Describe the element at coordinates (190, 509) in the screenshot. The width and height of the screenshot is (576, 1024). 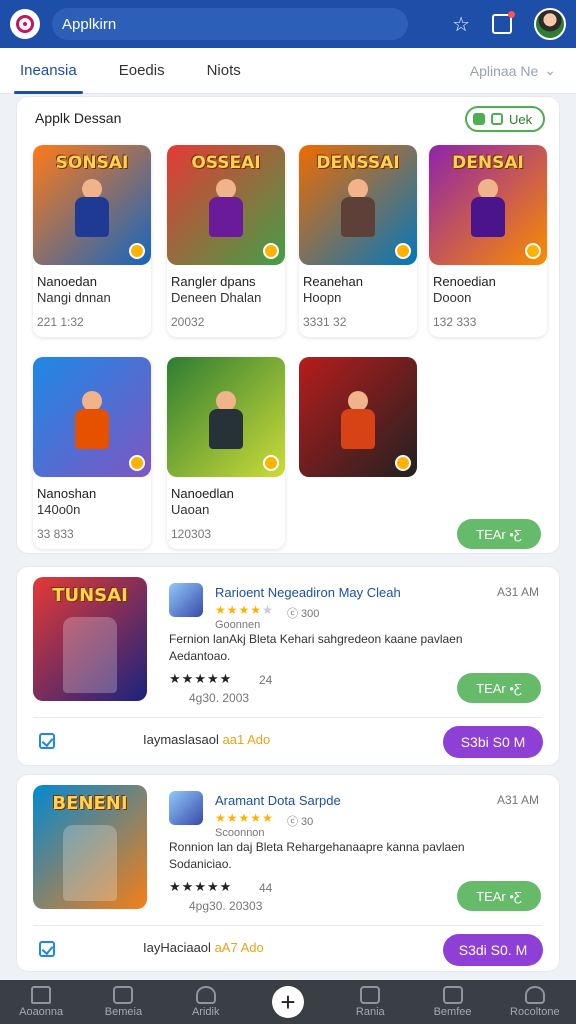
I see `game-subtitle: Uaoan` at that location.